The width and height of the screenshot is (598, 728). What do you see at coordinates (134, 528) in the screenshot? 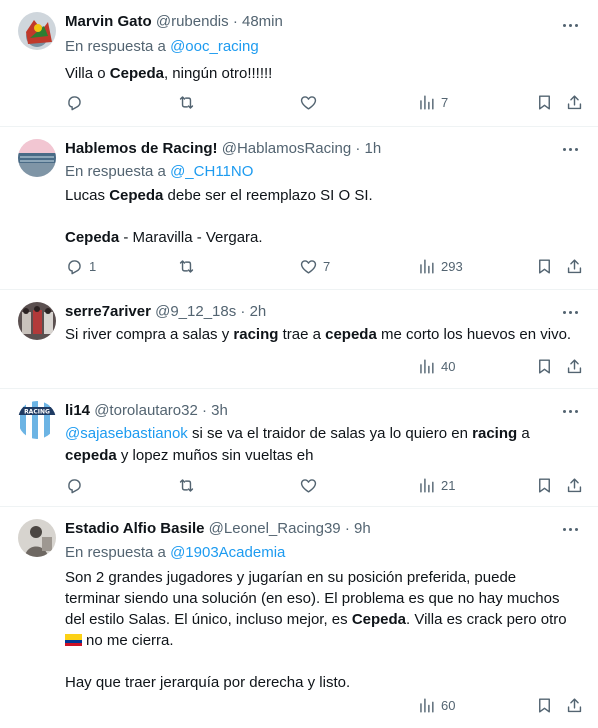
I see `display-name: Estadio Alfio Basile` at bounding box center [134, 528].